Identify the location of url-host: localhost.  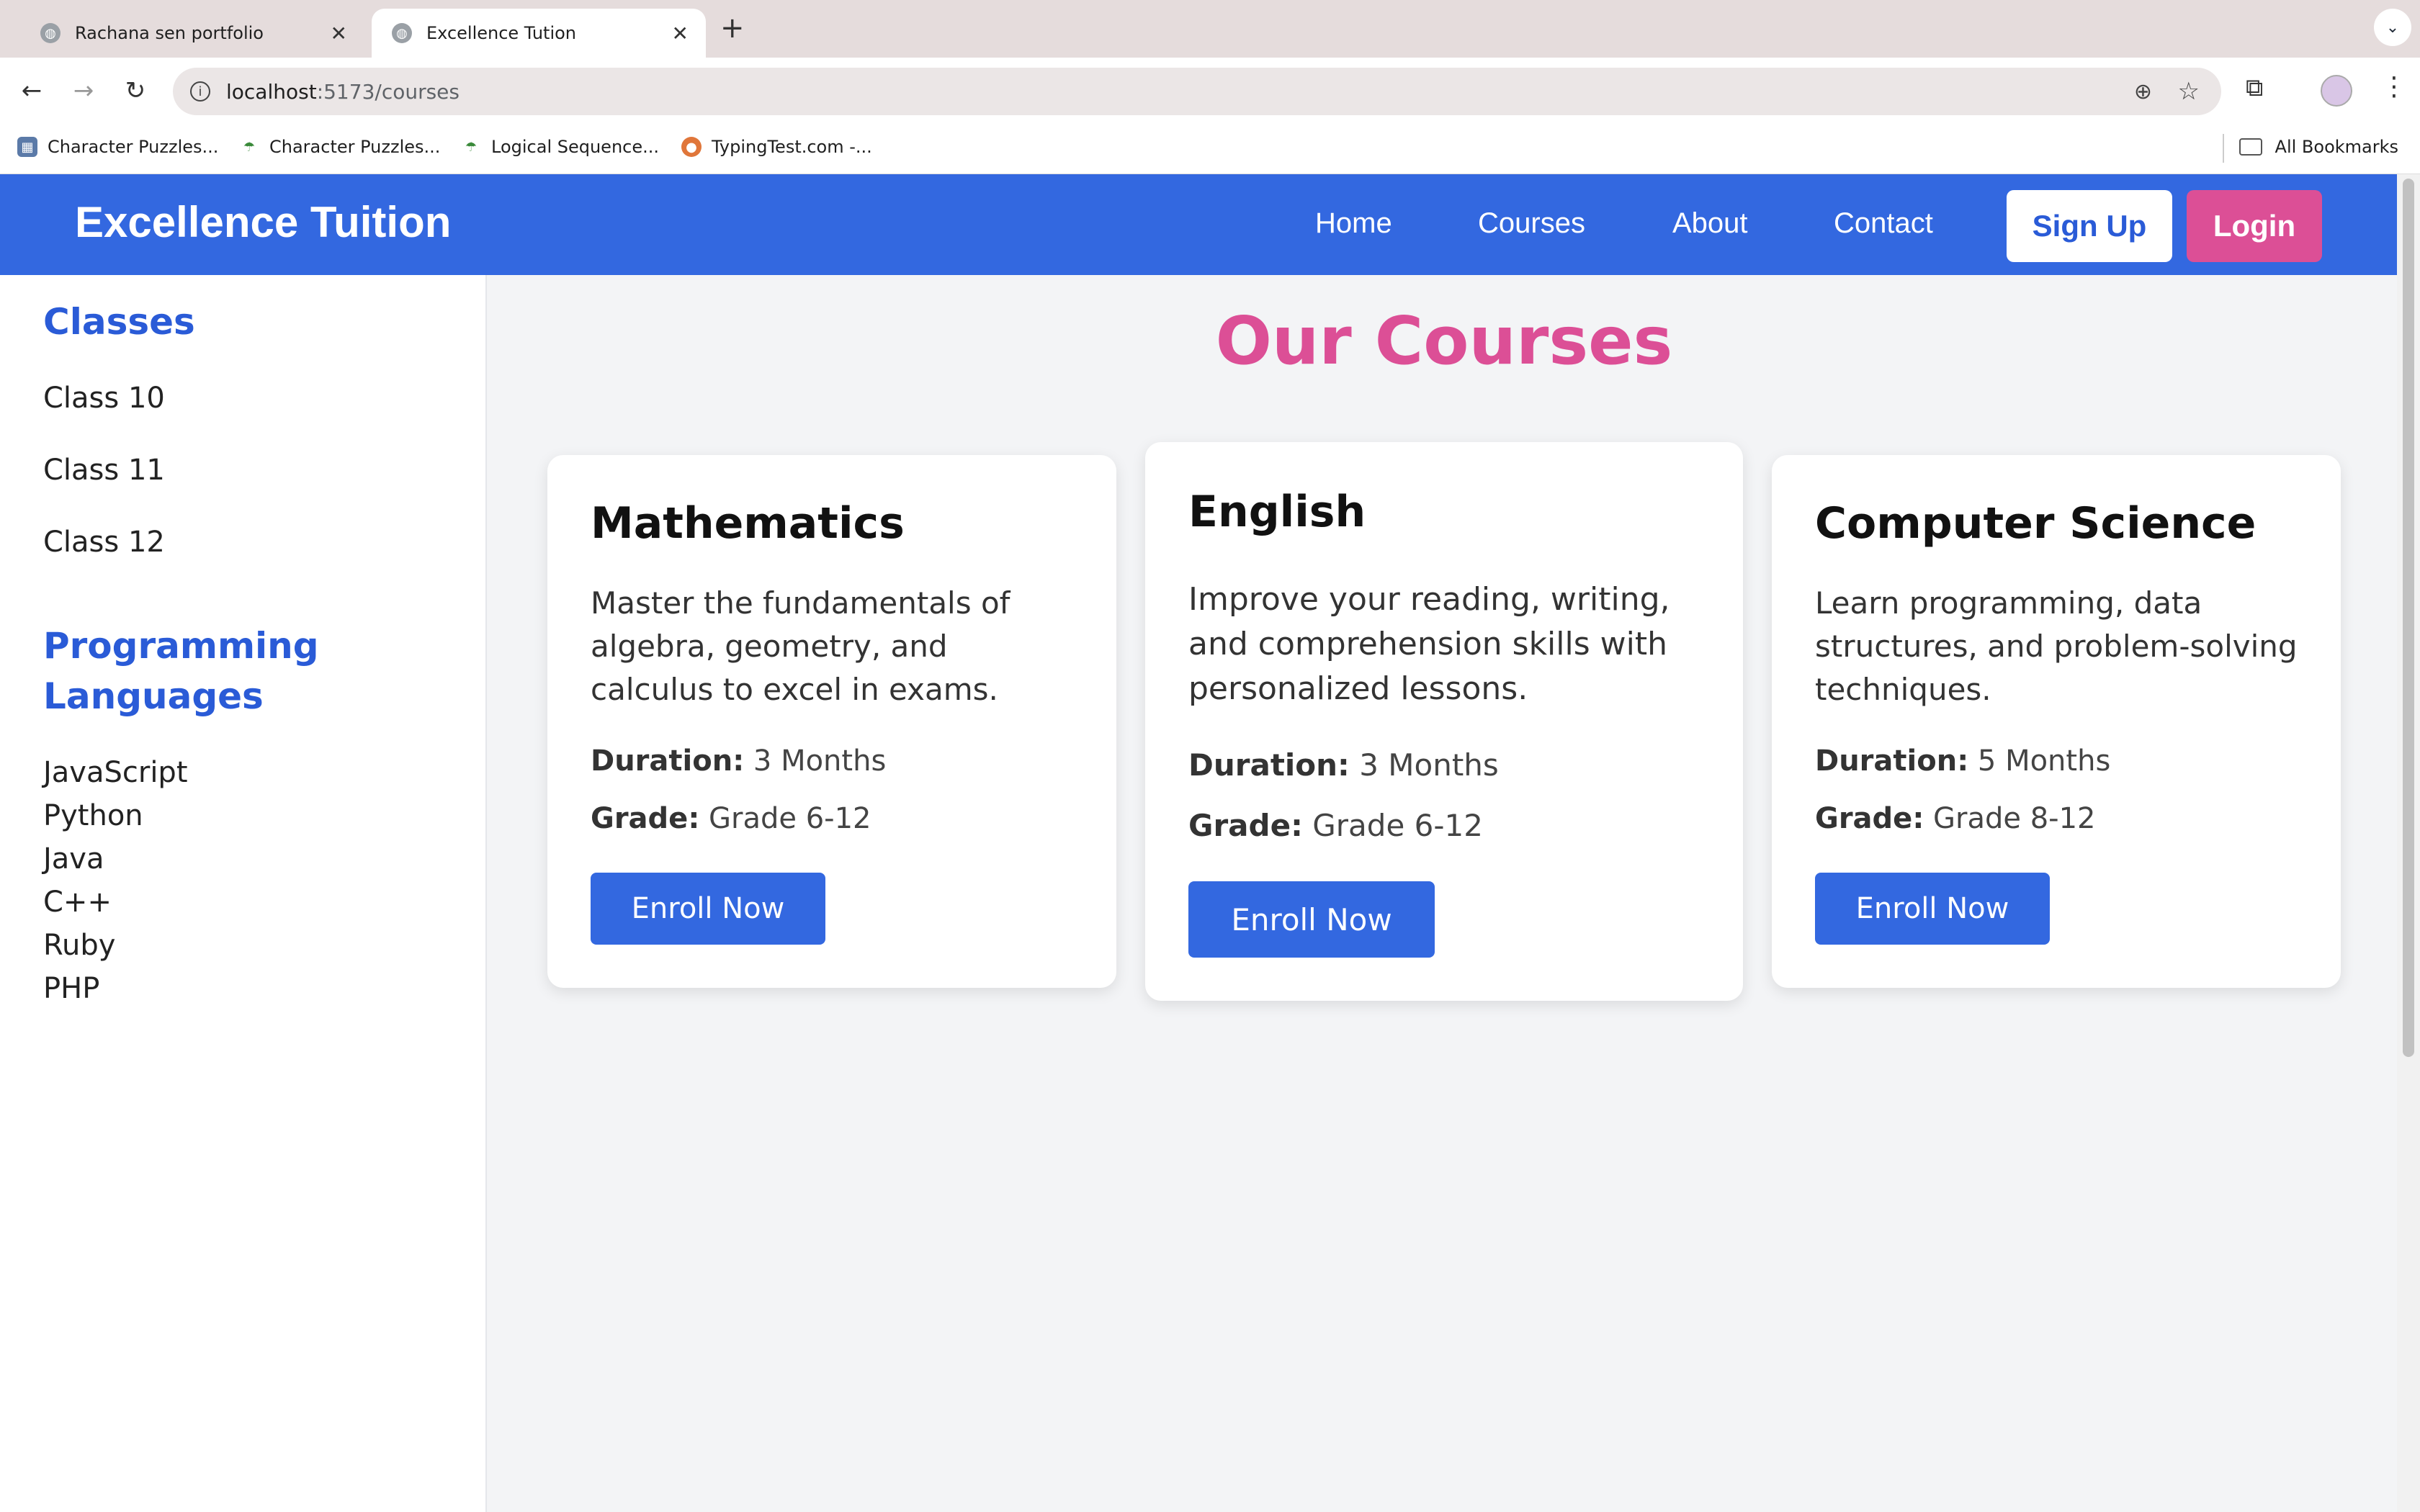
(271, 91).